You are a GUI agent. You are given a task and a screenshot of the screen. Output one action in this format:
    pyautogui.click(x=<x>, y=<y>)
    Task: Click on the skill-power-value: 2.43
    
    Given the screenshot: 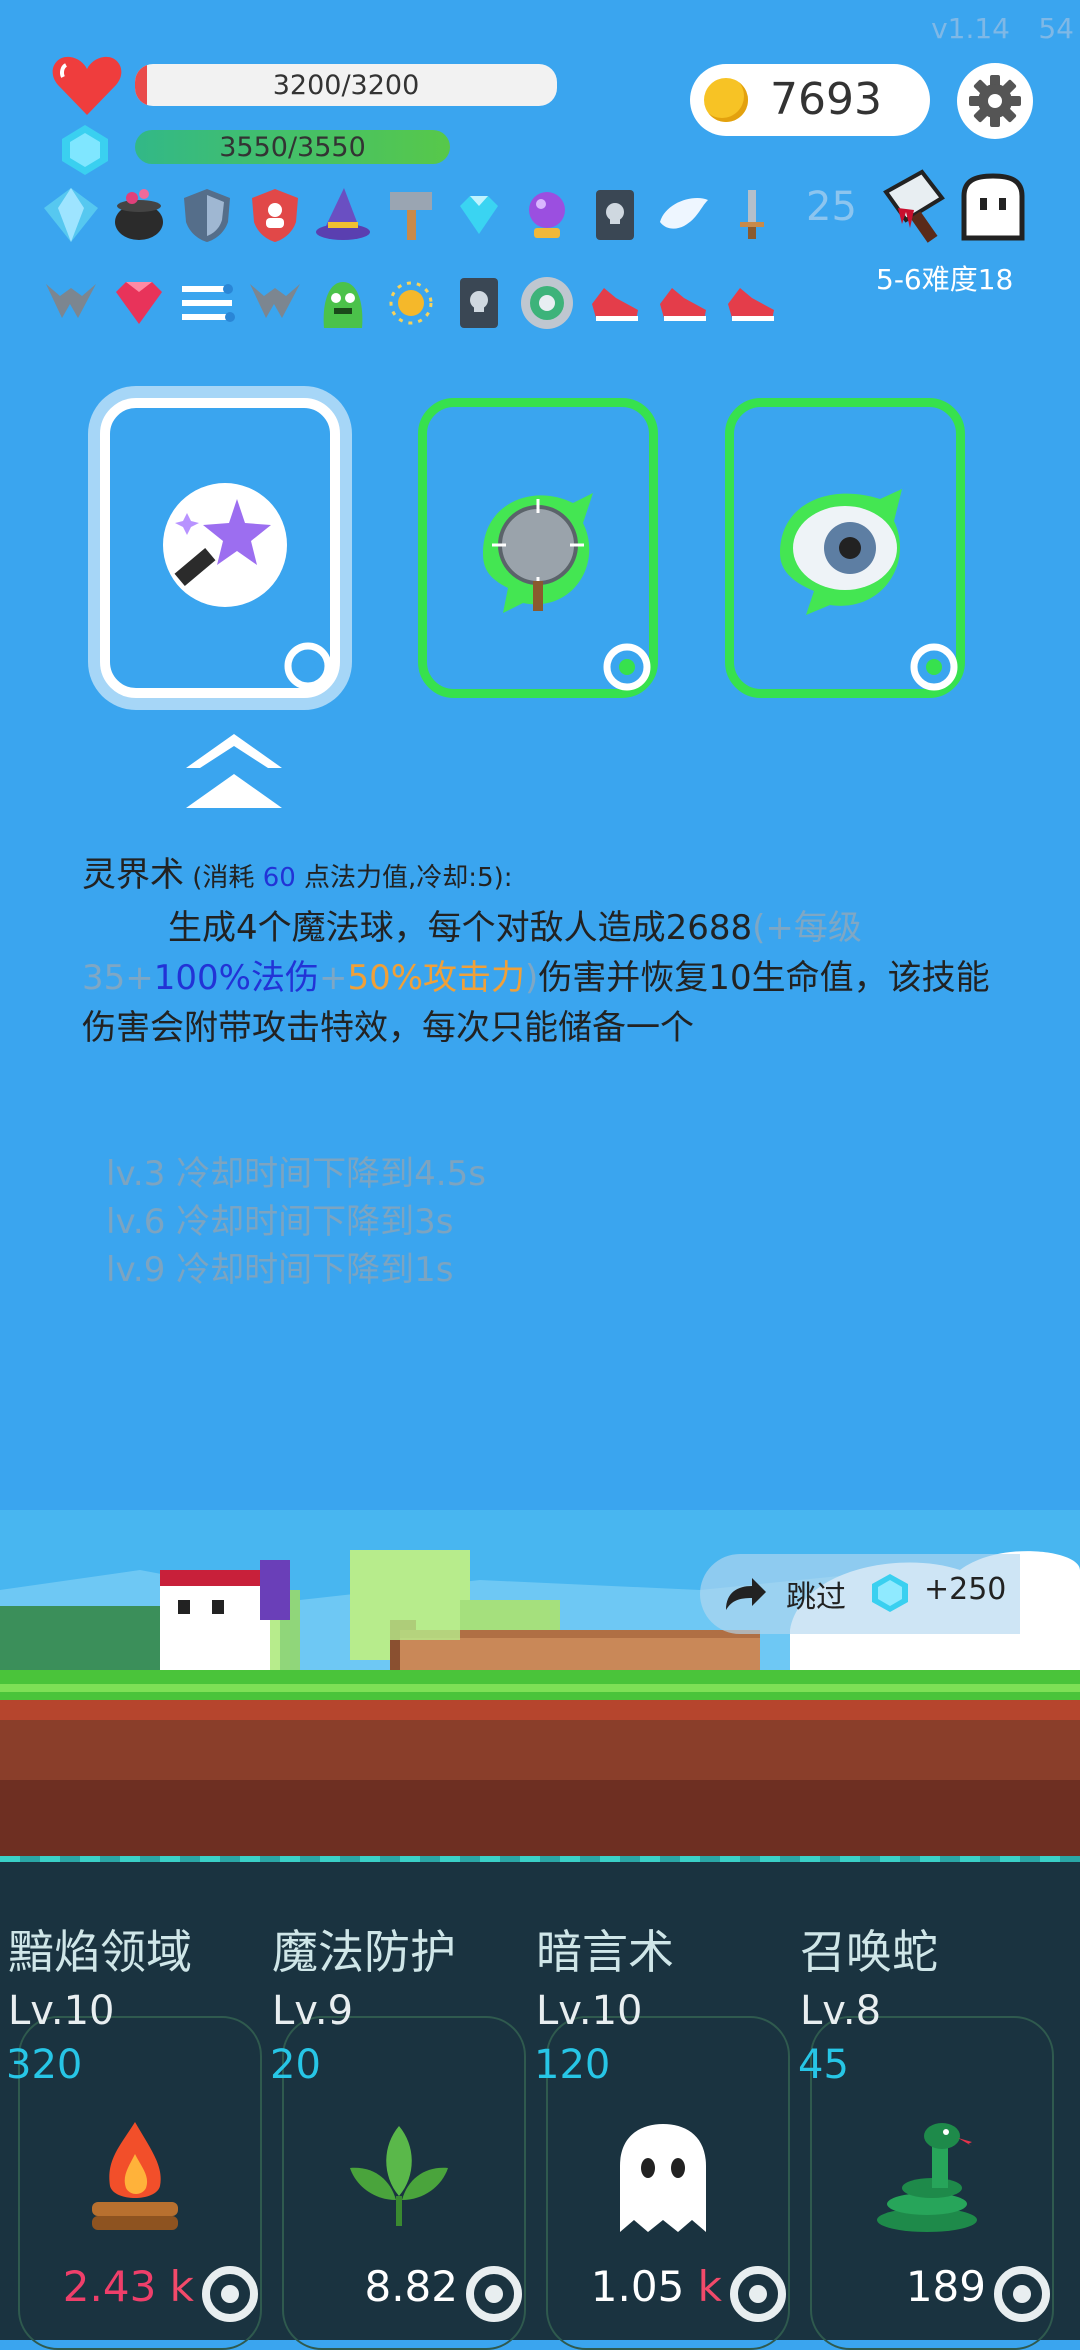 What is the action you would take?
    pyautogui.click(x=109, y=2286)
    